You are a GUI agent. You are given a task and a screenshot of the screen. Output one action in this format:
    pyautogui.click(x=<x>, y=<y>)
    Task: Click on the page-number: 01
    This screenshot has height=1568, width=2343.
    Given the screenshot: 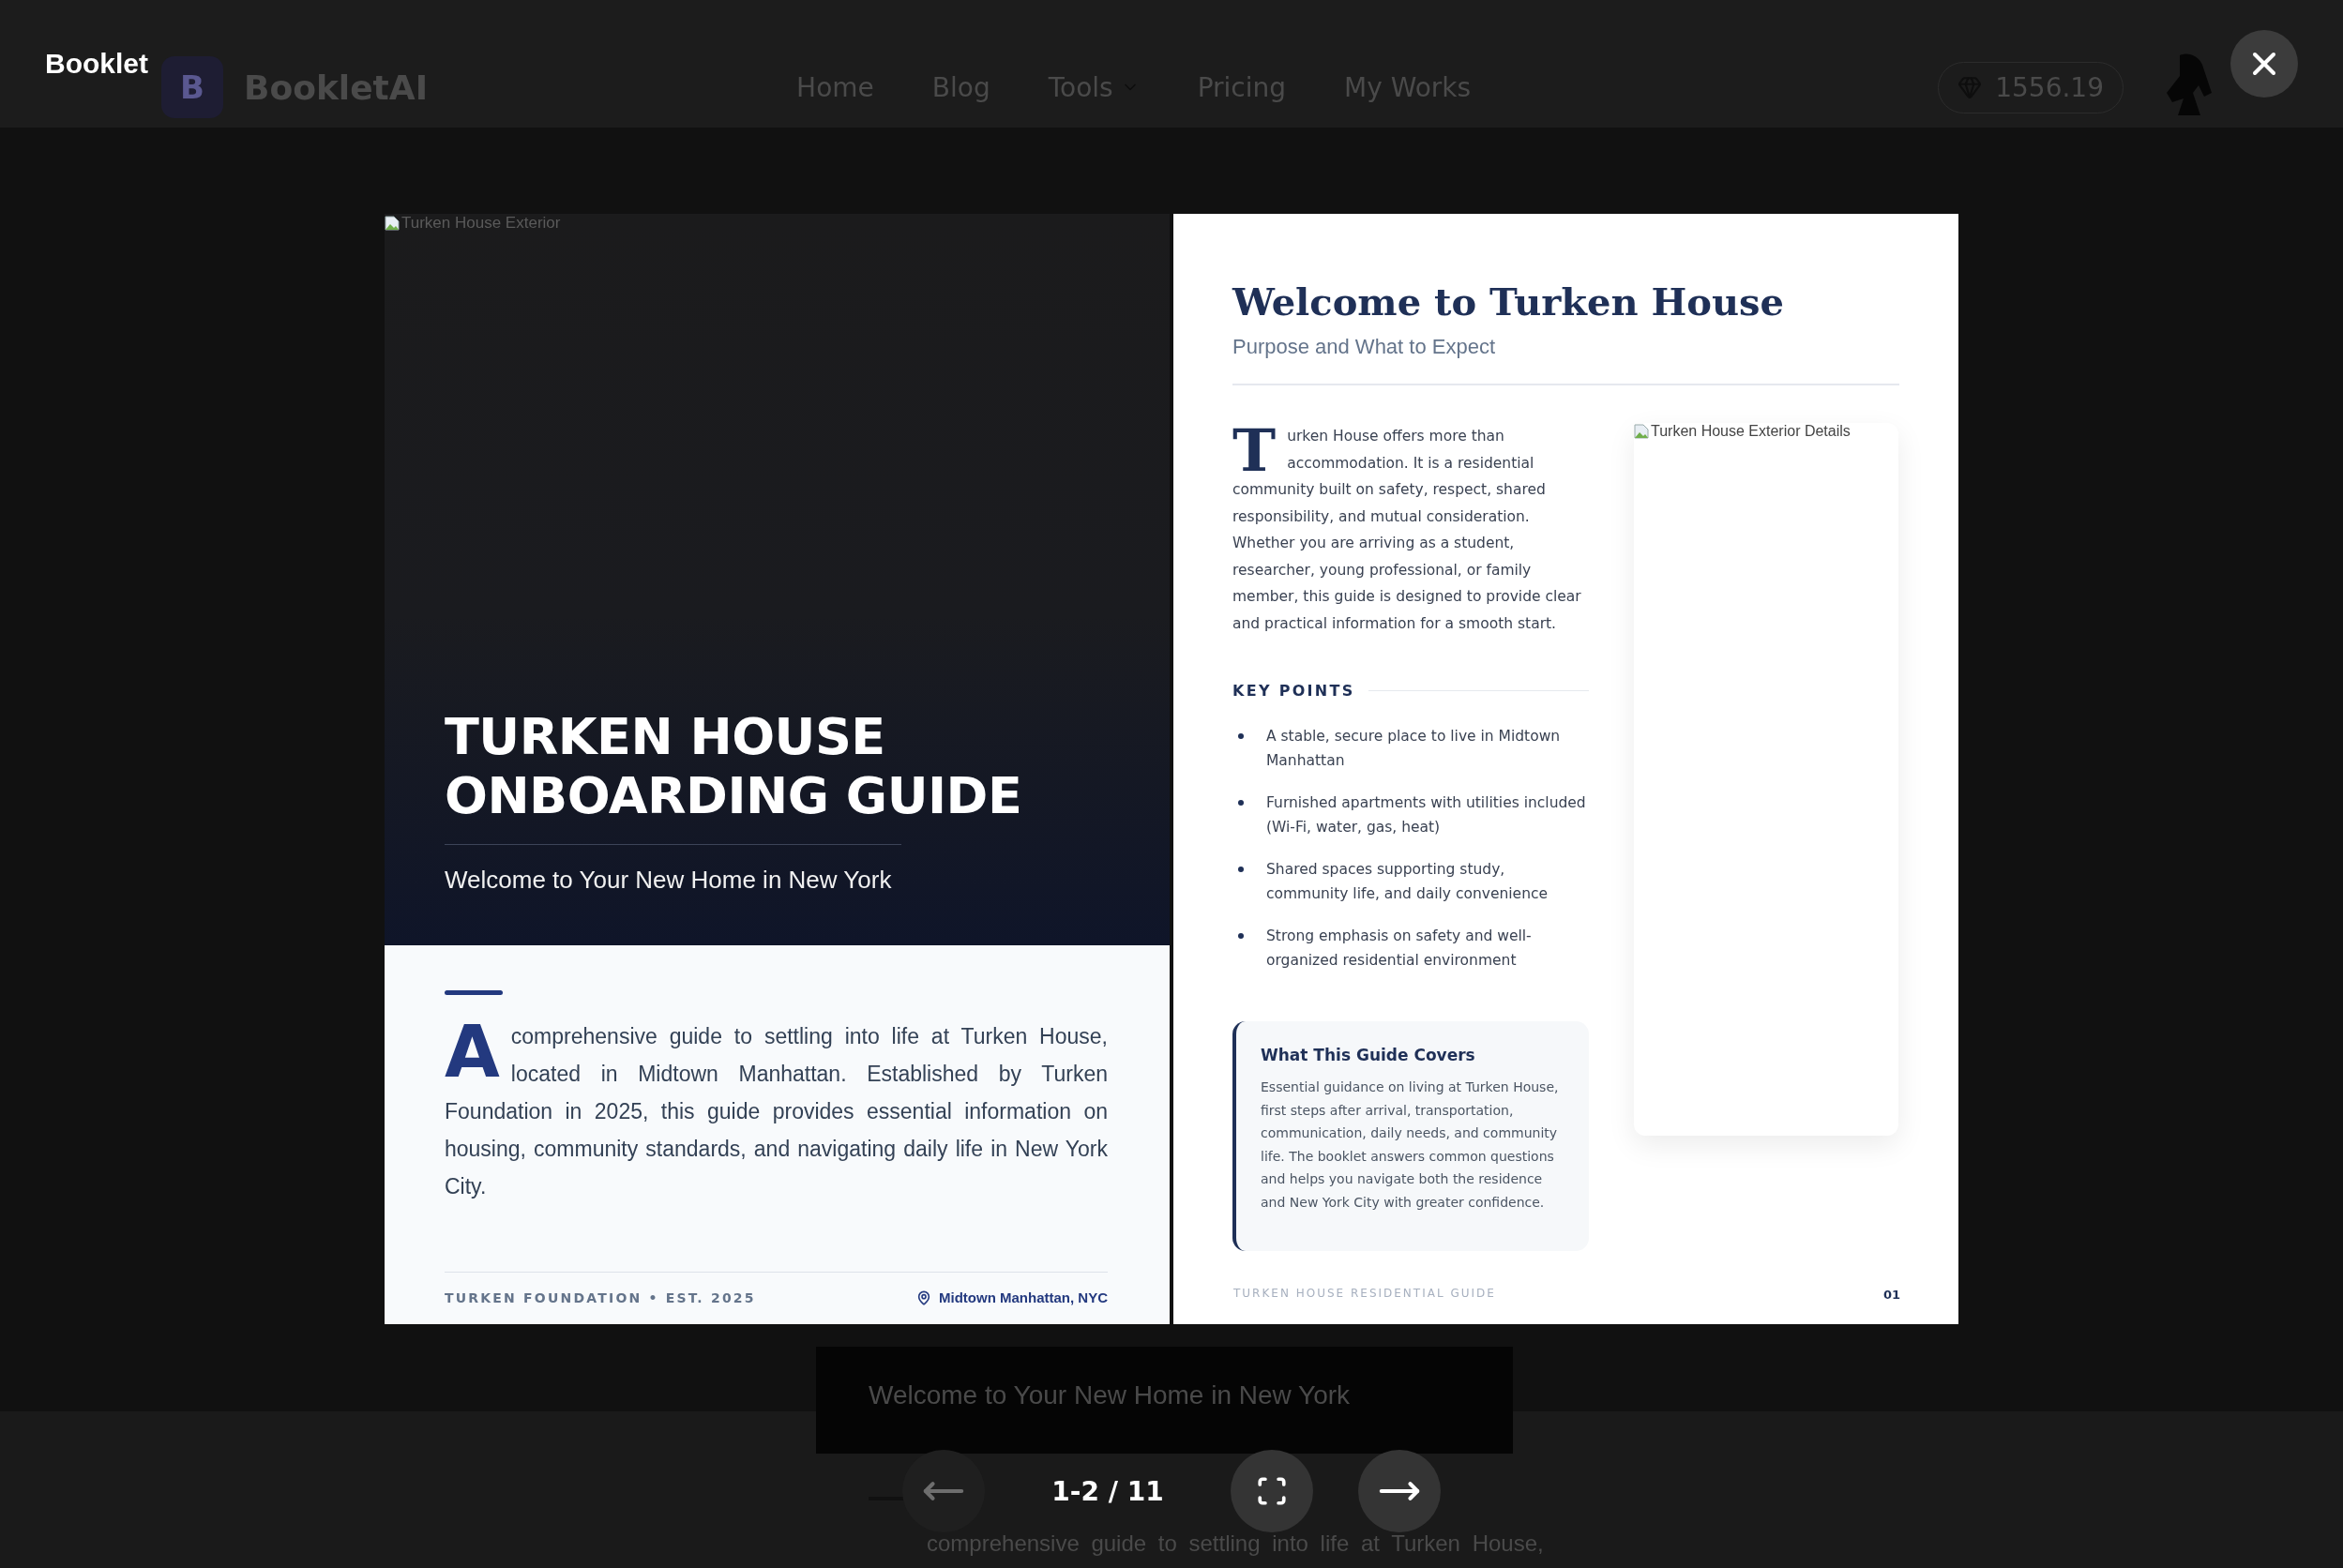 What is the action you would take?
    pyautogui.click(x=1891, y=1295)
    